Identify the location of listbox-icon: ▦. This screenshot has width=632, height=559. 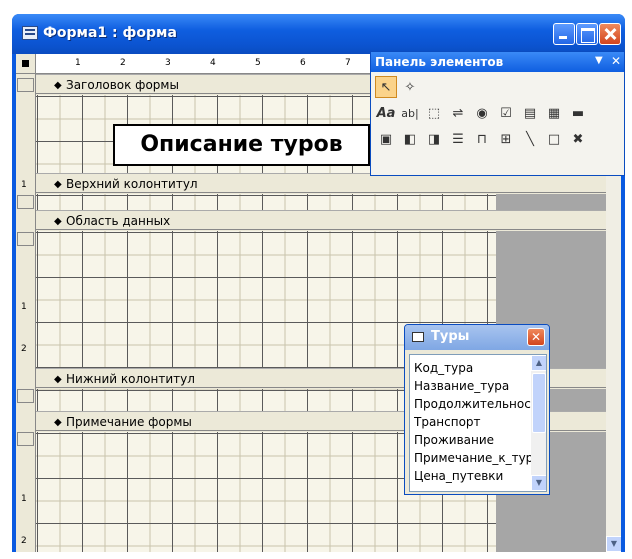
(554, 113).